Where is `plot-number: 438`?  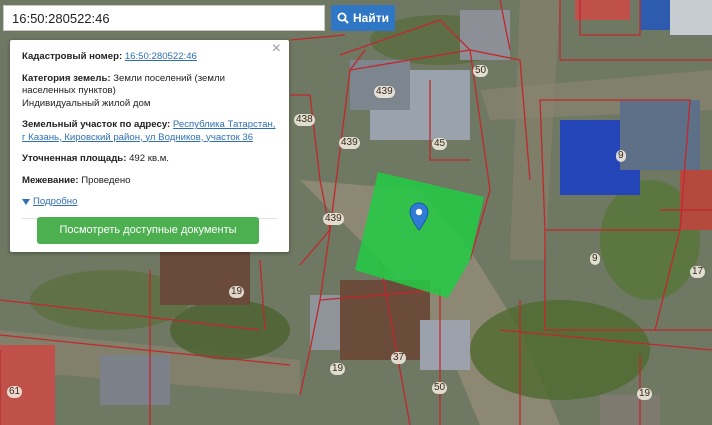
plot-number: 438 is located at coordinates (304, 120).